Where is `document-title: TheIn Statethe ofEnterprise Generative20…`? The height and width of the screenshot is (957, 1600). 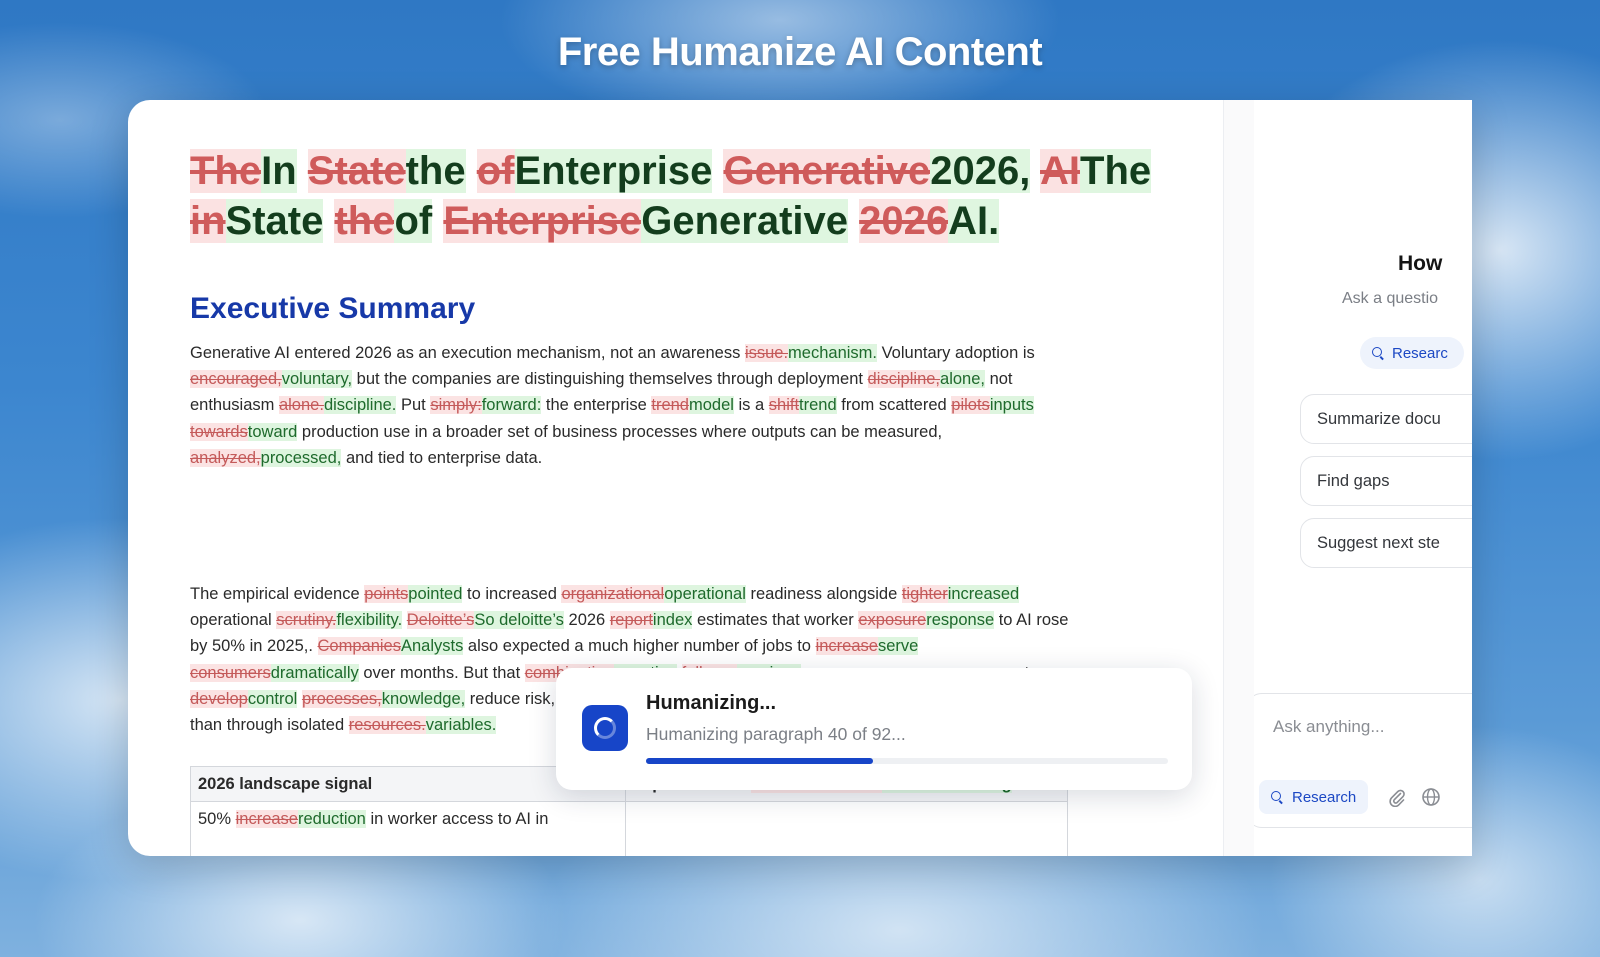
document-title: TheIn Statethe ofEnterprise Generative20… is located at coordinates (690, 196).